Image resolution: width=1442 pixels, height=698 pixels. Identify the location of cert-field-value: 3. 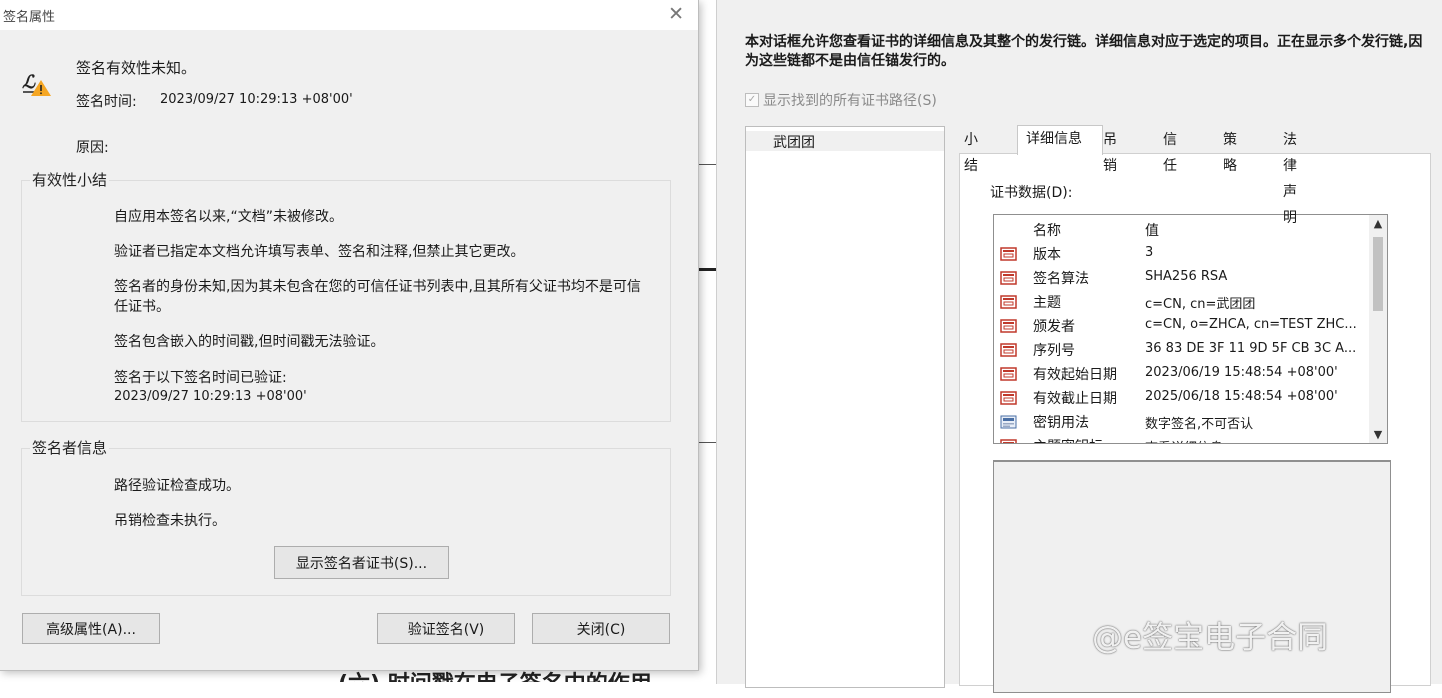
(1149, 252).